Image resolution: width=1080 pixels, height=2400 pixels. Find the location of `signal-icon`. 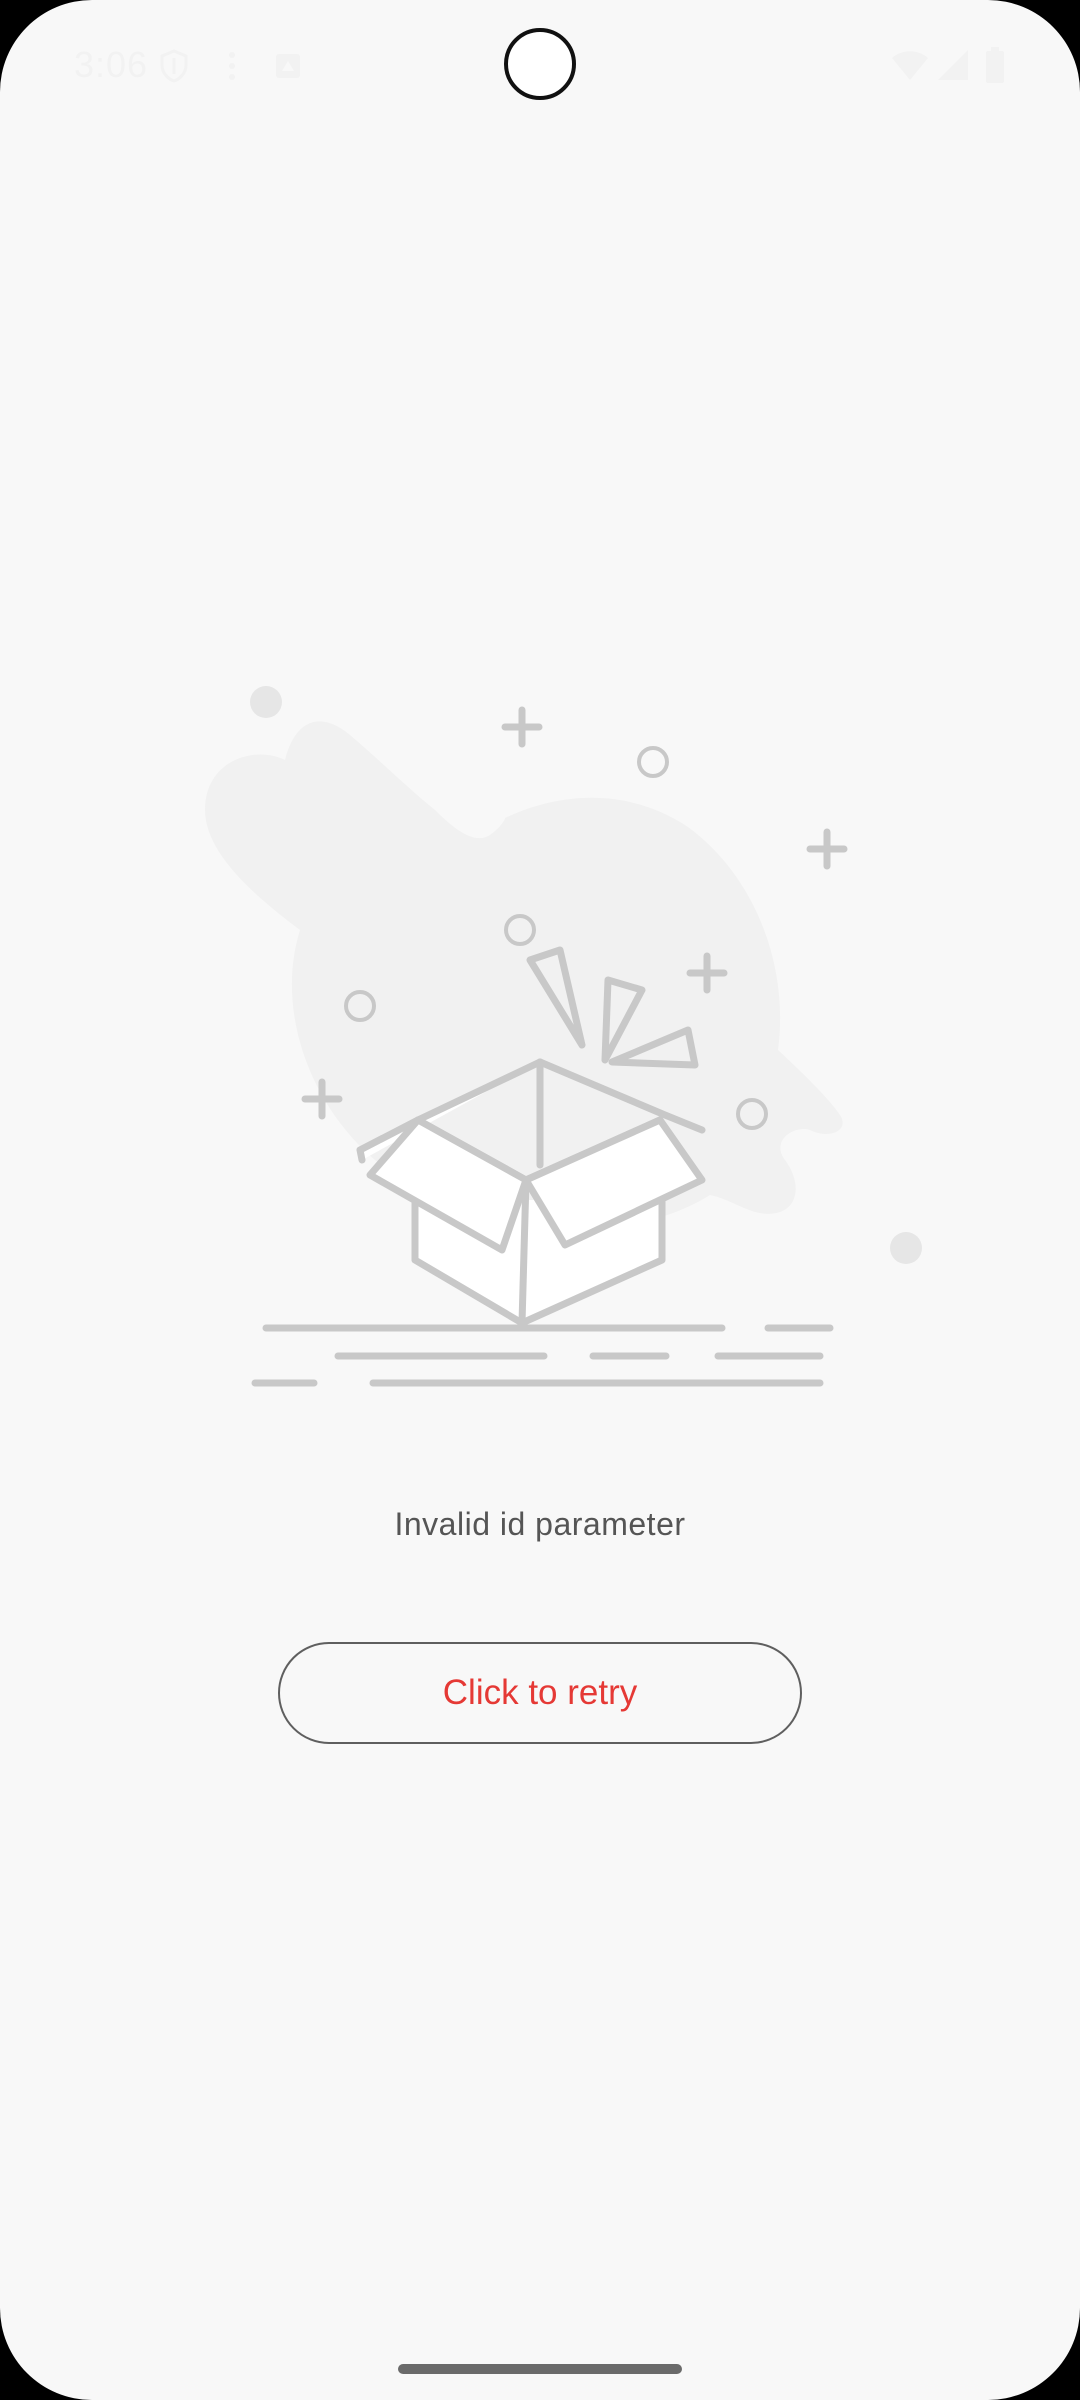

signal-icon is located at coordinates (953, 65).